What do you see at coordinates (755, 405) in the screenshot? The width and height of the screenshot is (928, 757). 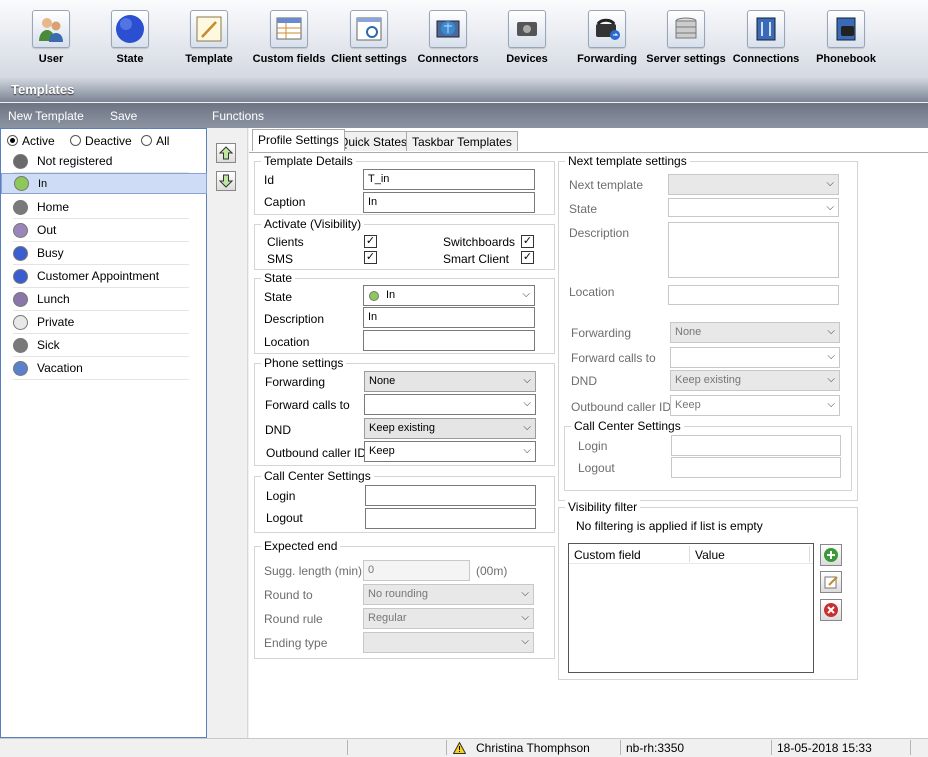 I see `next-outbound-select: Keep ⌵` at bounding box center [755, 405].